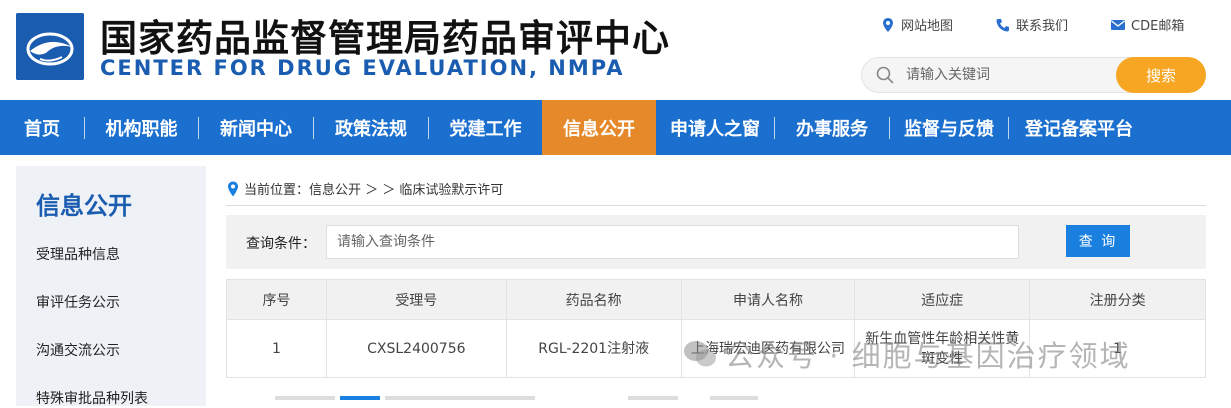 This screenshot has width=1231, height=408. Describe the element at coordinates (460, 398) in the screenshot. I see `pager-pages` at that location.